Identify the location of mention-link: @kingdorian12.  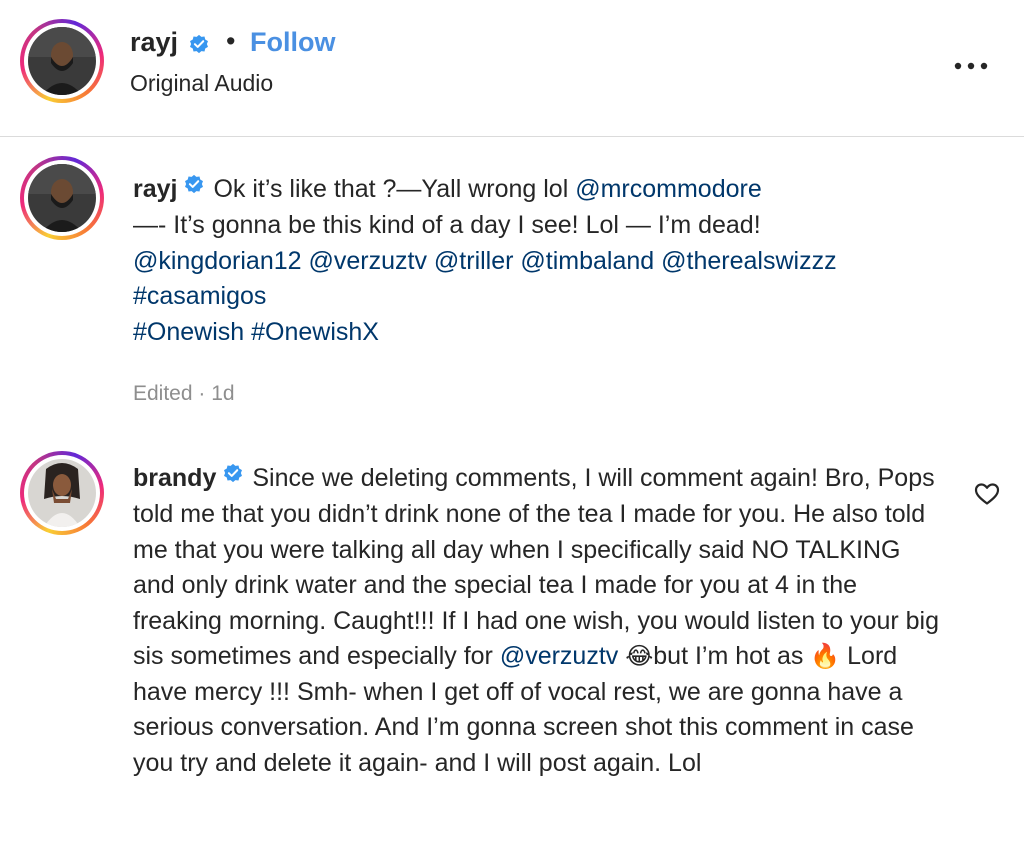
(217, 261).